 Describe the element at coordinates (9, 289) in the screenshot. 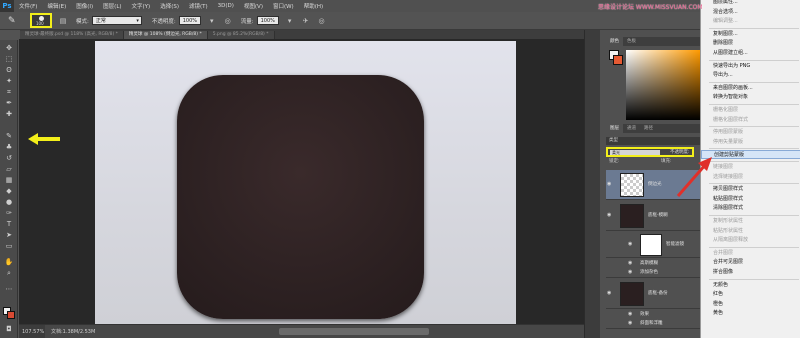

I see `more-tools-icon: ⋯` at that location.